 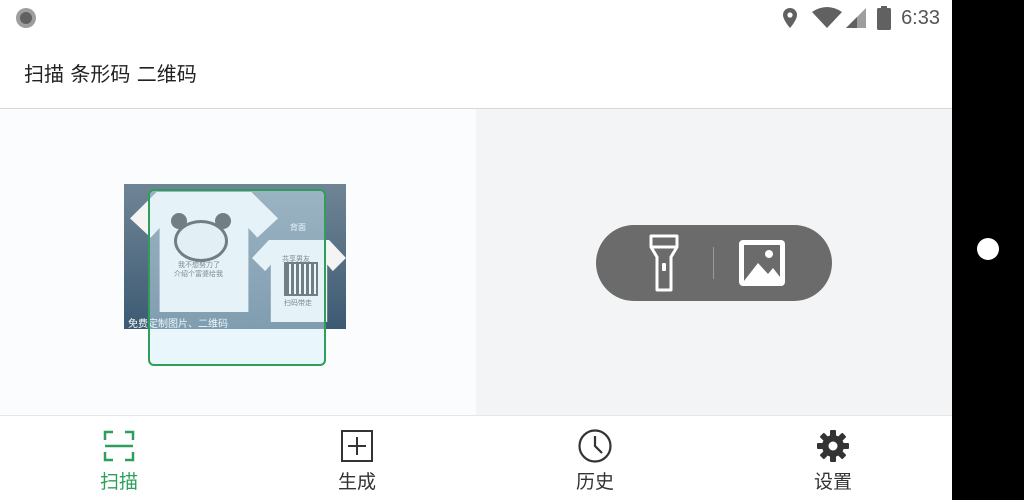 What do you see at coordinates (118, 482) in the screenshot?
I see `nav-label-scan: 扫描` at bounding box center [118, 482].